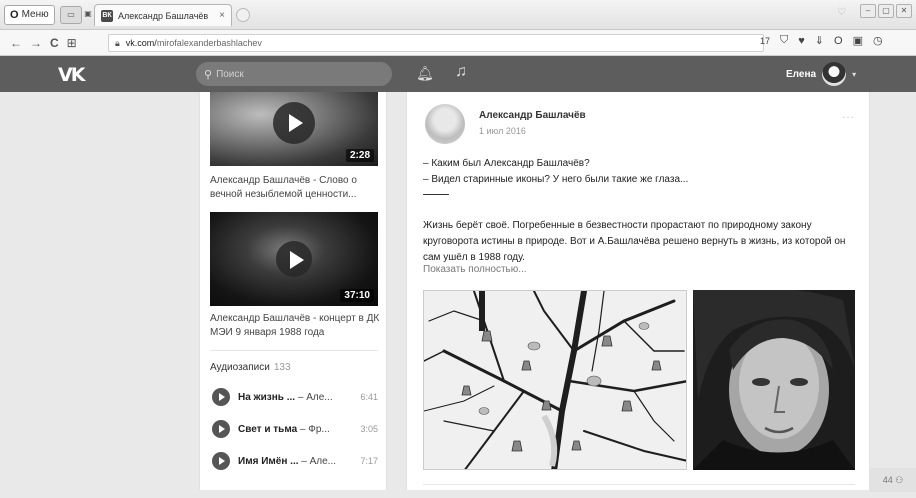 The image size is (916, 498). I want to click on track-time: 6:41, so click(369, 397).